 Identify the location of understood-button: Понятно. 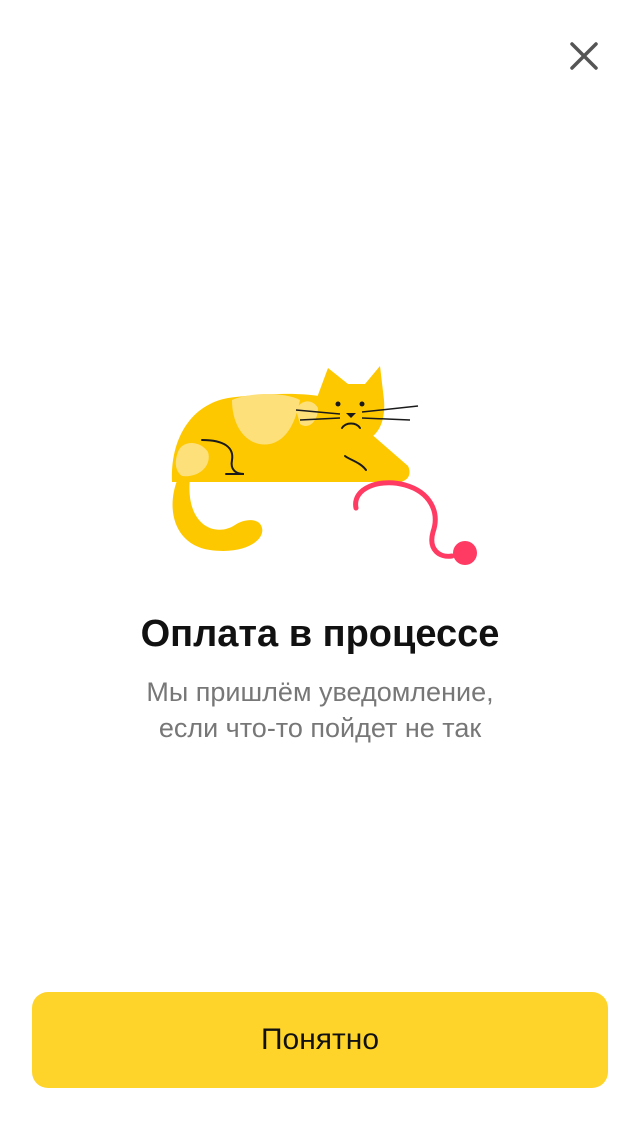
(320, 1040).